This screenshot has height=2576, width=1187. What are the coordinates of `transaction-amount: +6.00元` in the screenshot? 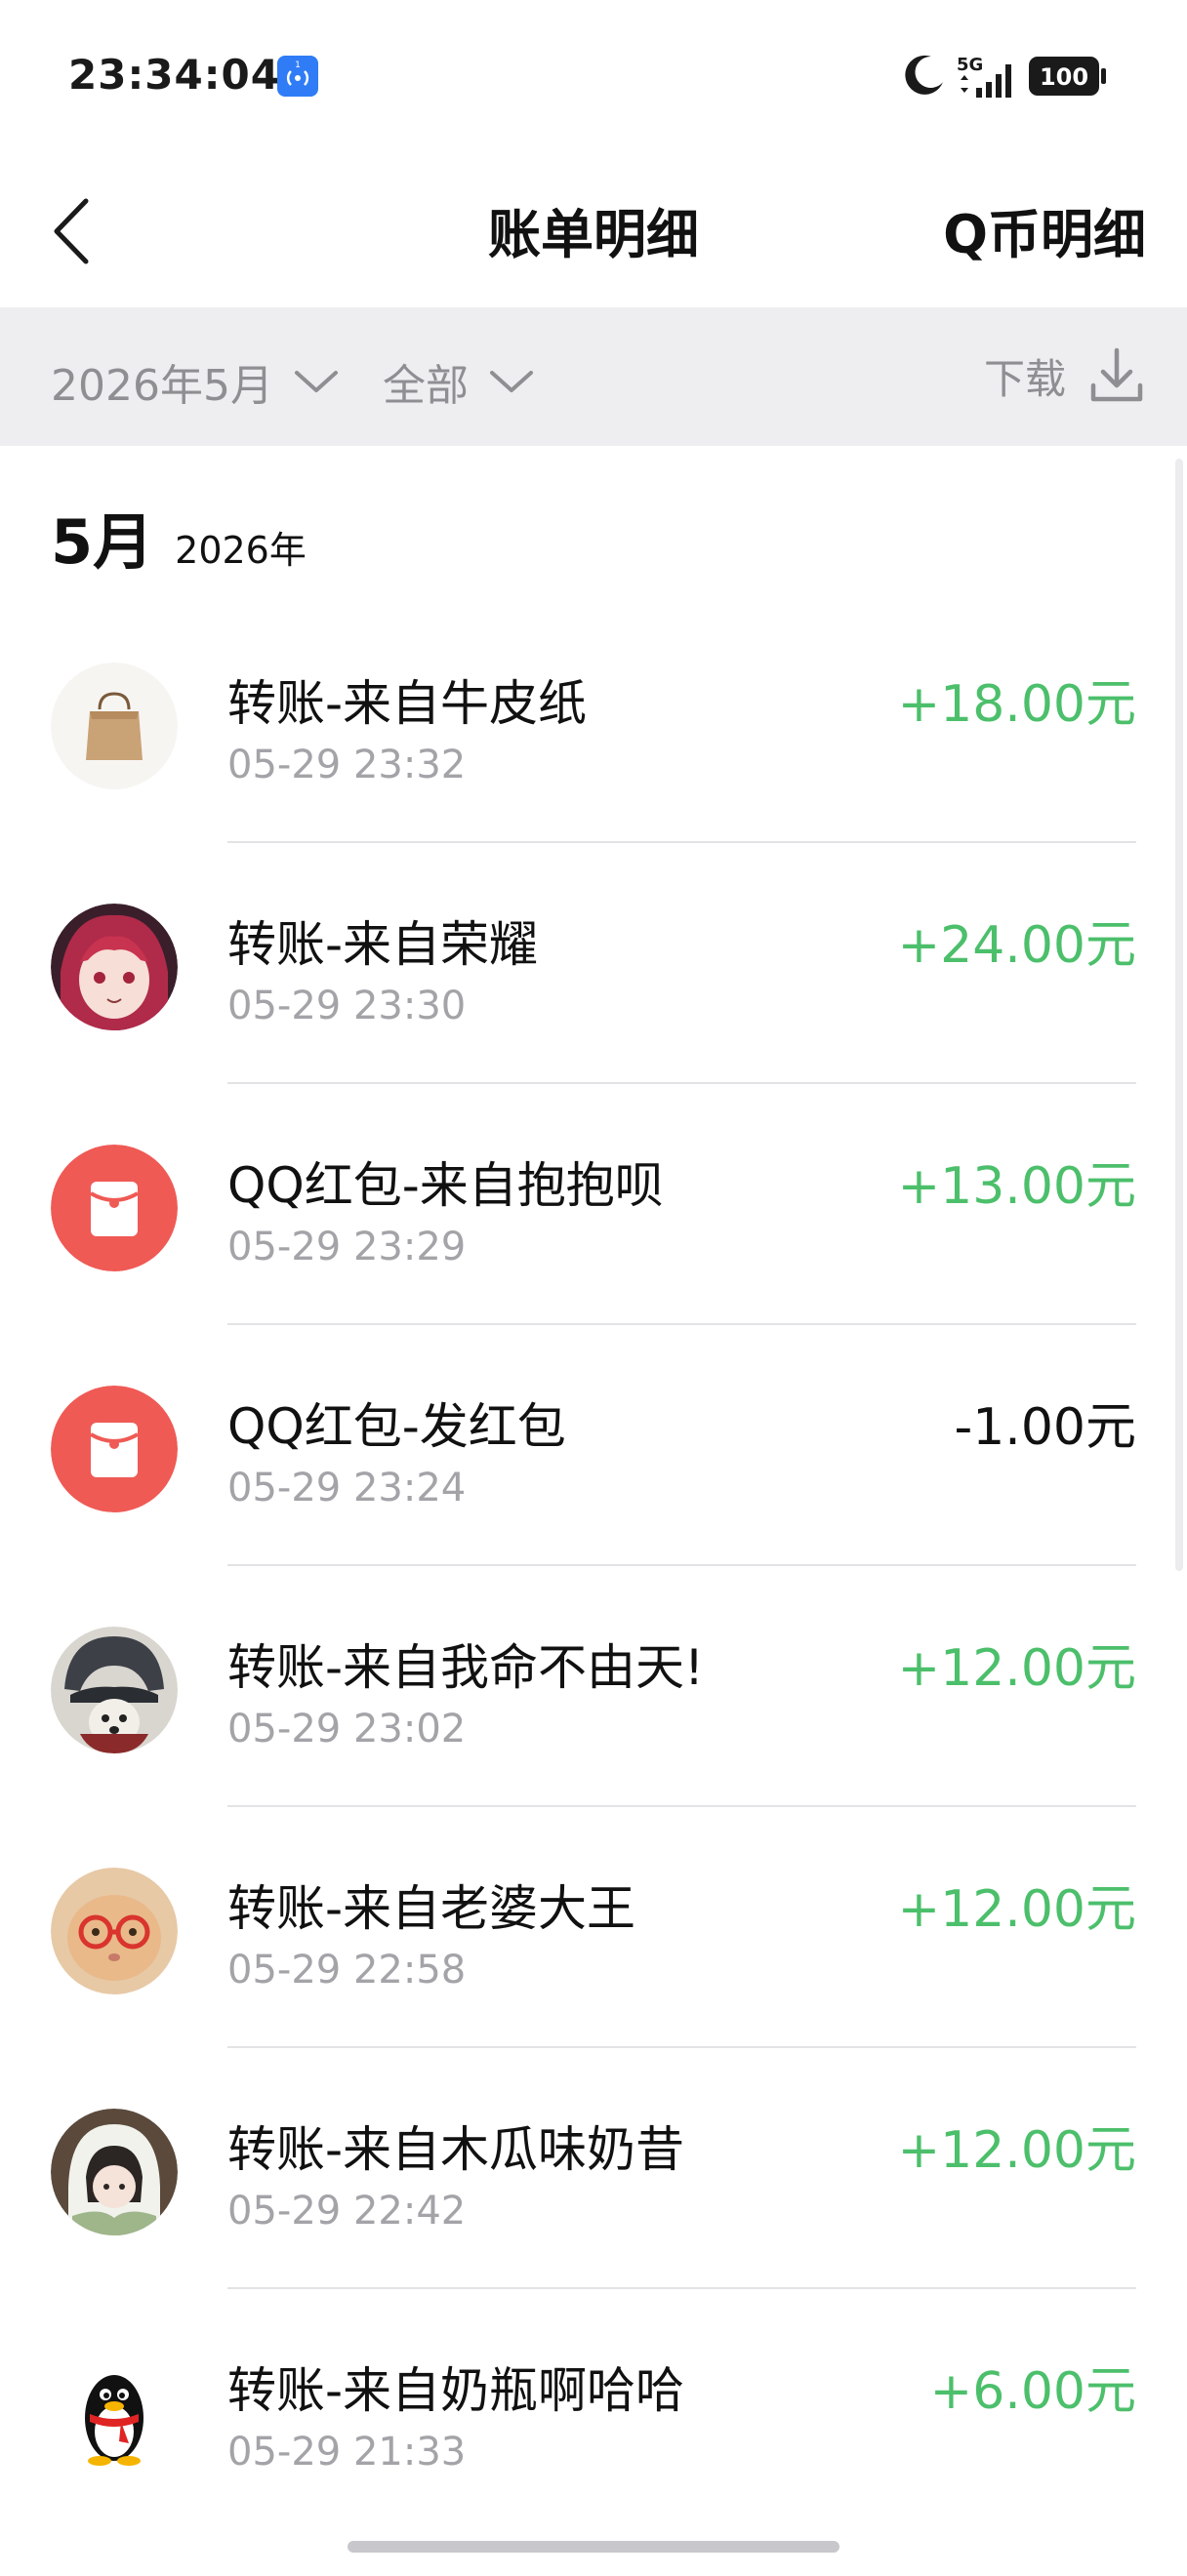 It's located at (1032, 2391).